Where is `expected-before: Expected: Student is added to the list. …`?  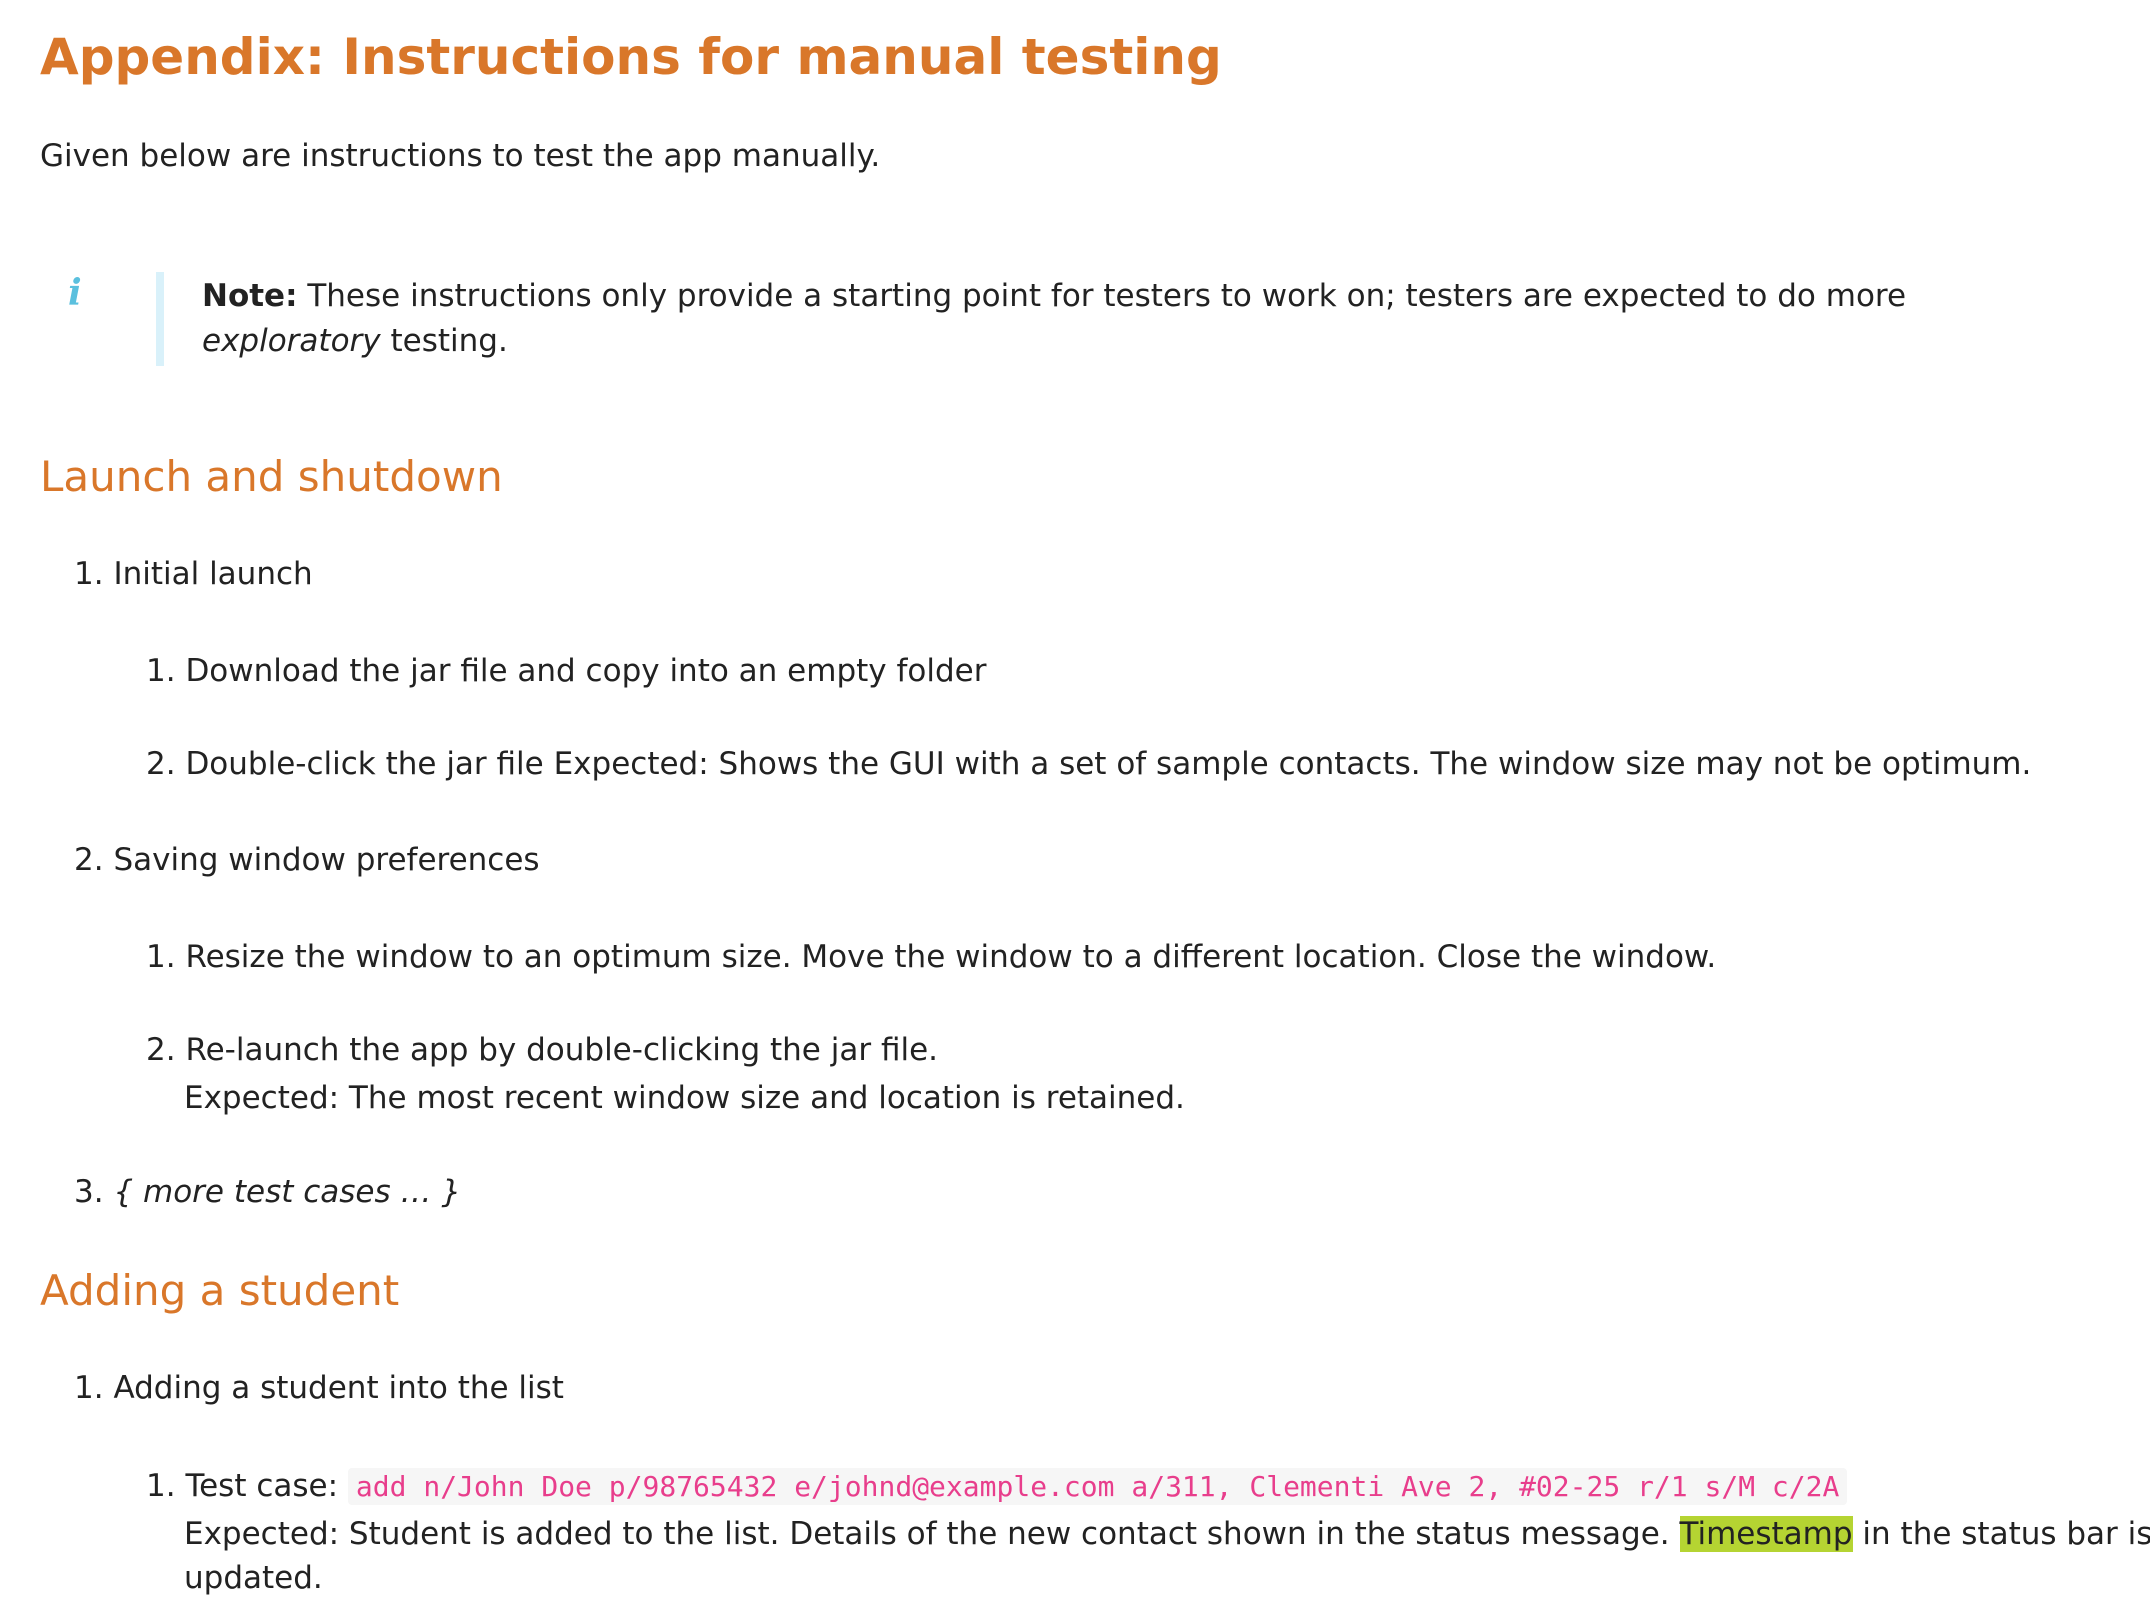 expected-before: Expected: Student is added to the list. … is located at coordinates (927, 1534).